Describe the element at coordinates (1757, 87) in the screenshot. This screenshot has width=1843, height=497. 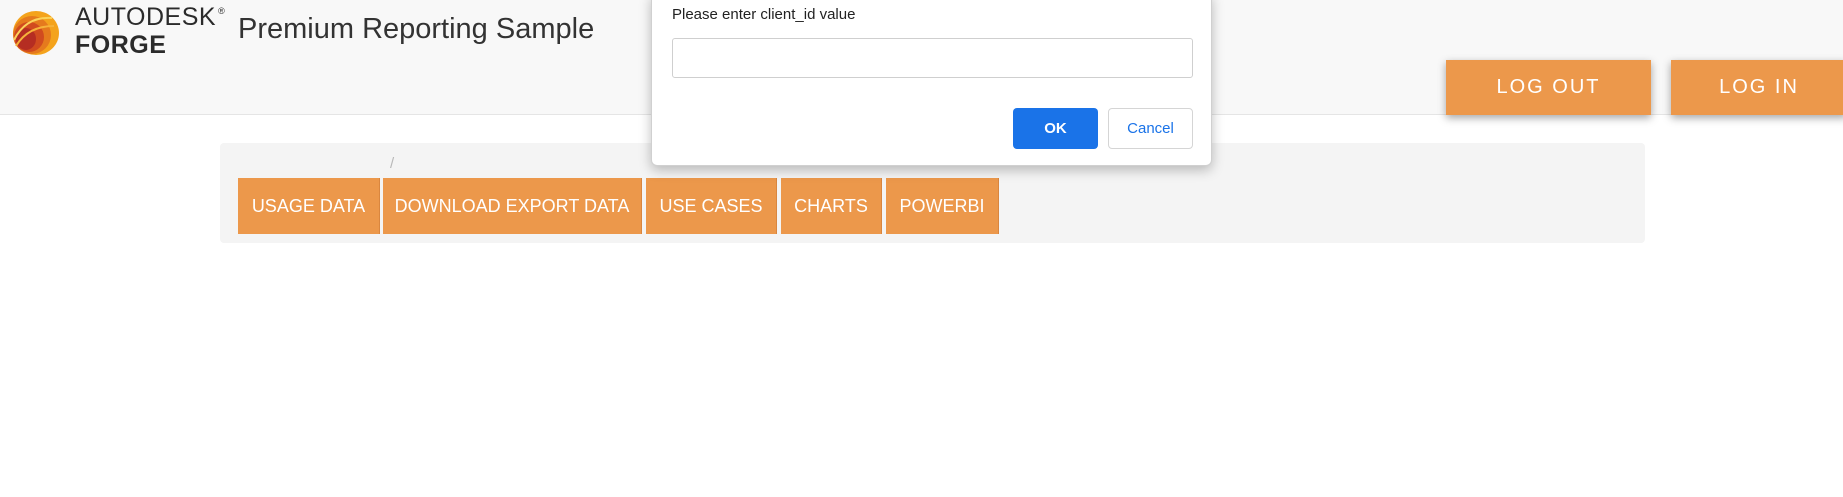
I see `login-button: LOG IN` at that location.